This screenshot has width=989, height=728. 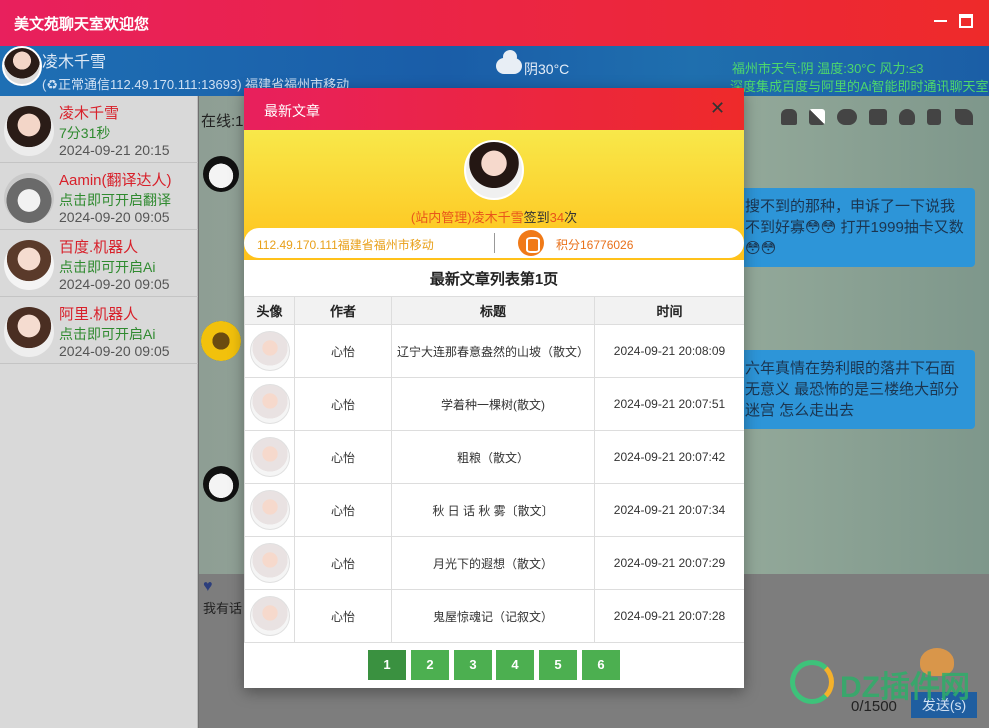 I want to click on title-cell: 粗粮（散文）, so click(x=493, y=457).